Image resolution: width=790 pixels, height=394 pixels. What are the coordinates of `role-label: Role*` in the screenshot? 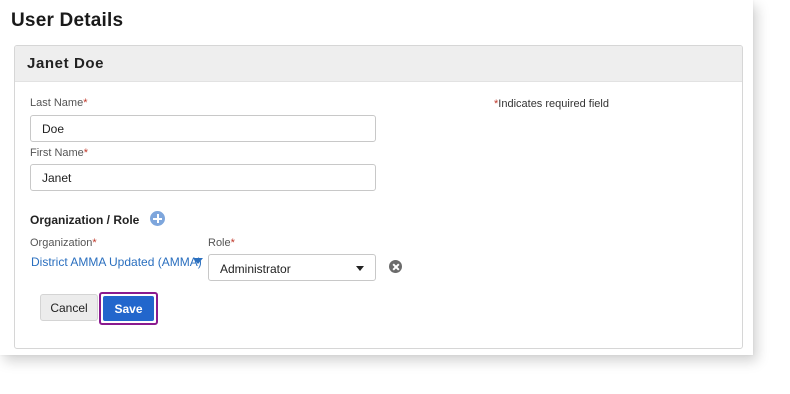 It's located at (221, 243).